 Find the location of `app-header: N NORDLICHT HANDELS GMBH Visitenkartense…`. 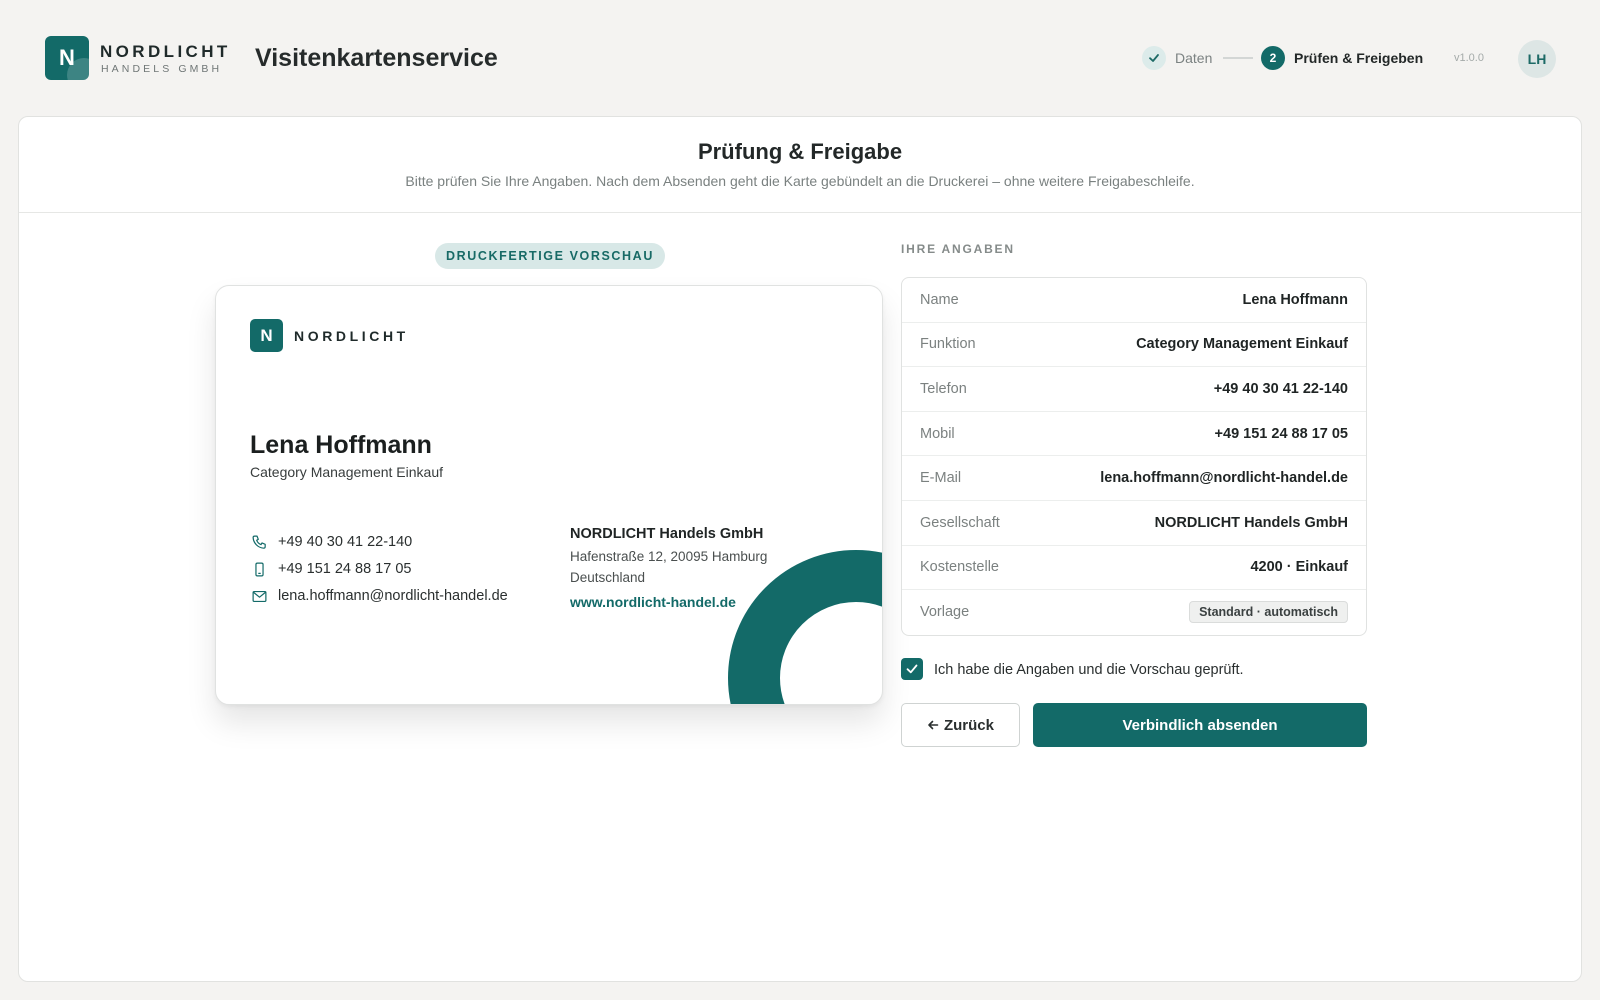

app-header: N NORDLICHT HANDELS GMBH Visitenkartense… is located at coordinates (800, 58).